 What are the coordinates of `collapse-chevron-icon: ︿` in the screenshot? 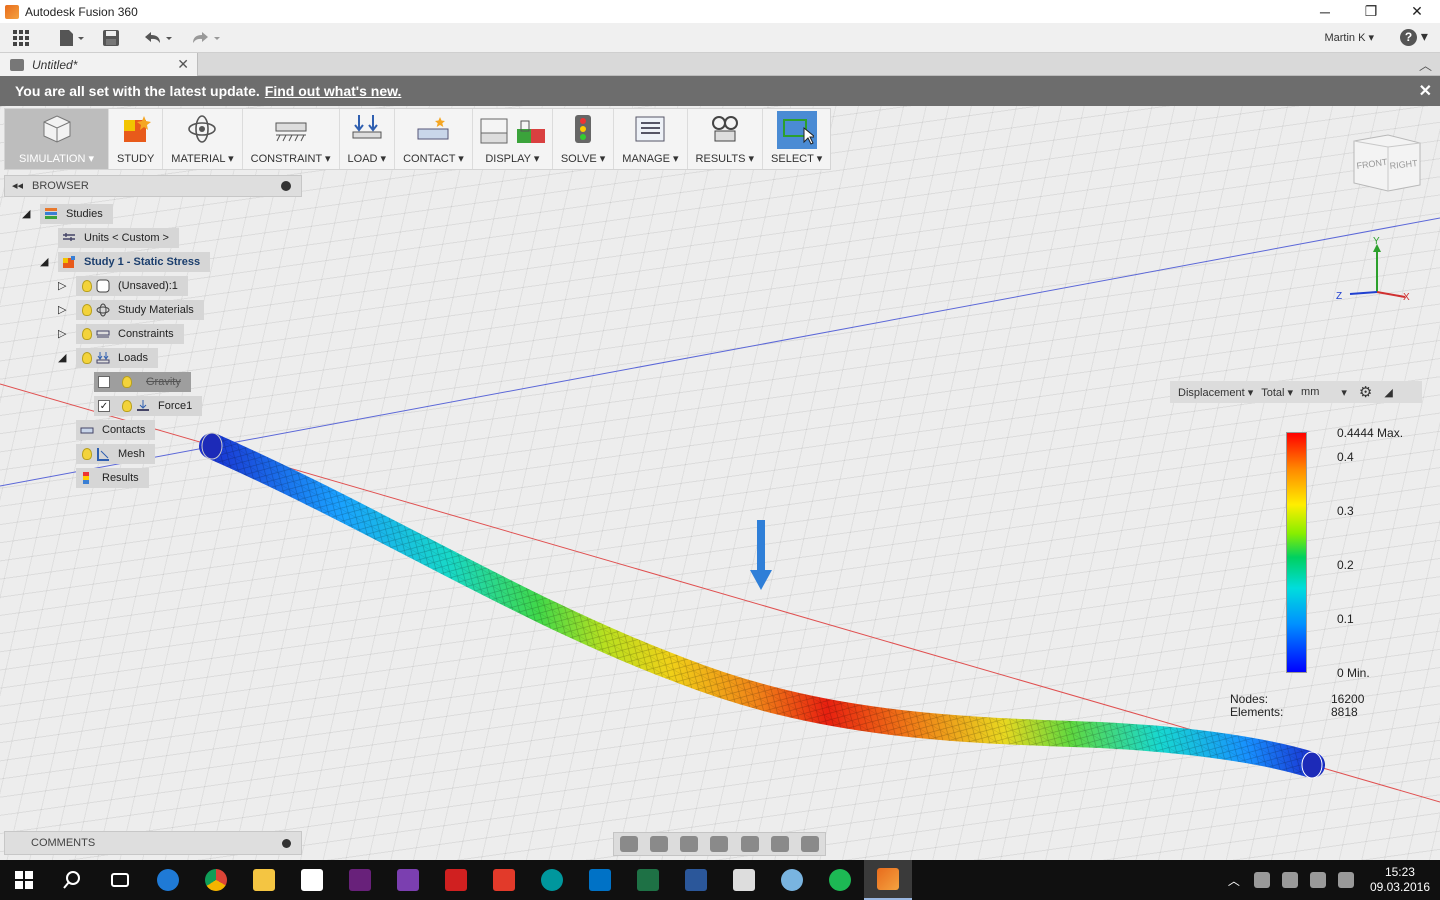 It's located at (1425, 64).